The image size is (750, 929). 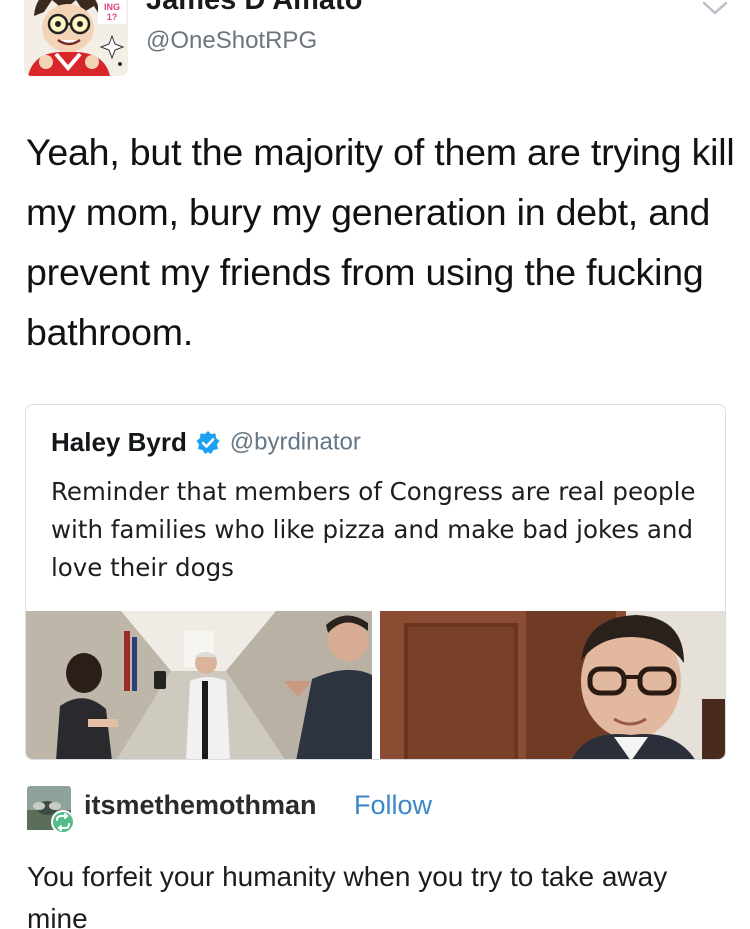 I want to click on quoted-tweet-header: Haley Byrd @byrdinator, so click(x=206, y=442).